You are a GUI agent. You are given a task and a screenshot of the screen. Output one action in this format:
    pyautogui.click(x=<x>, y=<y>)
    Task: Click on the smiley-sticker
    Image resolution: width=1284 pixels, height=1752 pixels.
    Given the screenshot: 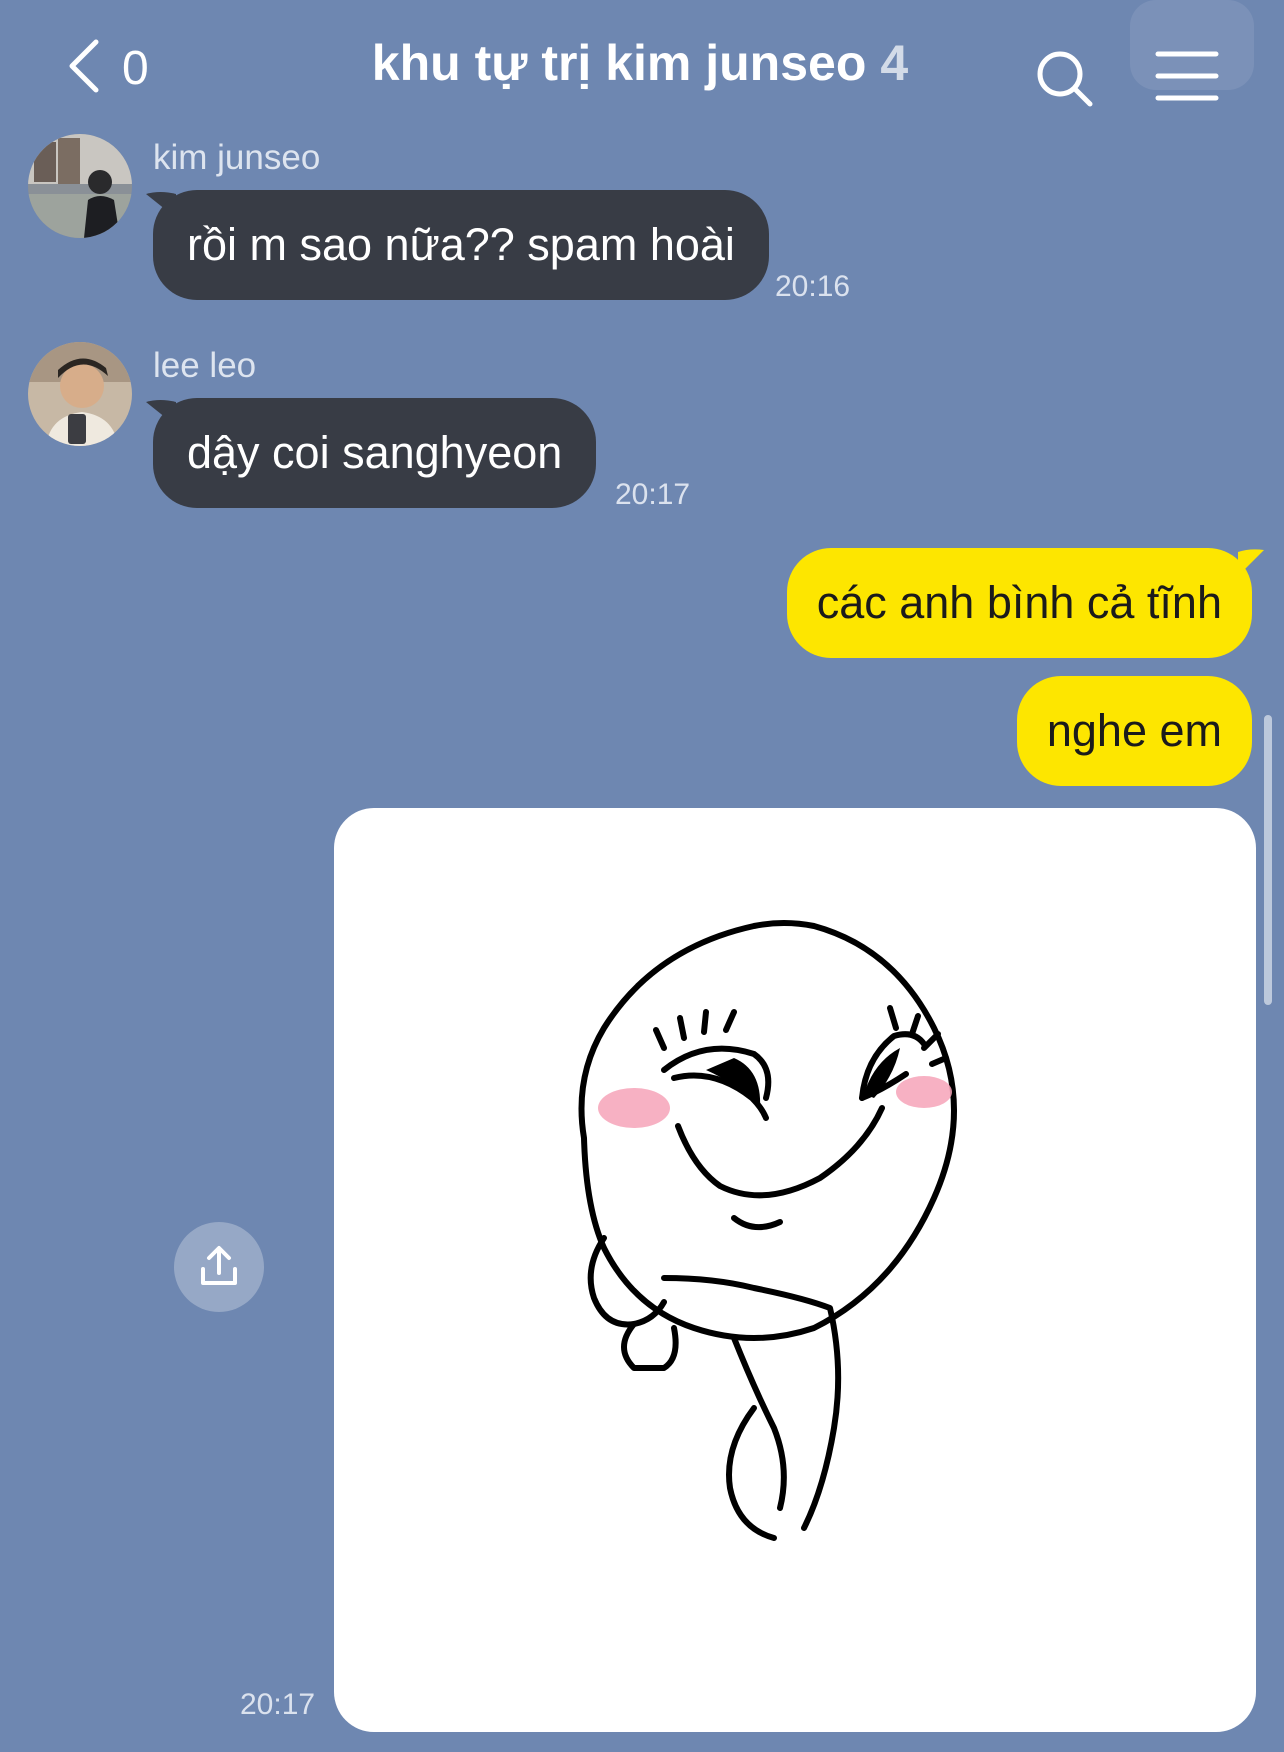 What is the action you would take?
    pyautogui.click(x=767, y=1230)
    